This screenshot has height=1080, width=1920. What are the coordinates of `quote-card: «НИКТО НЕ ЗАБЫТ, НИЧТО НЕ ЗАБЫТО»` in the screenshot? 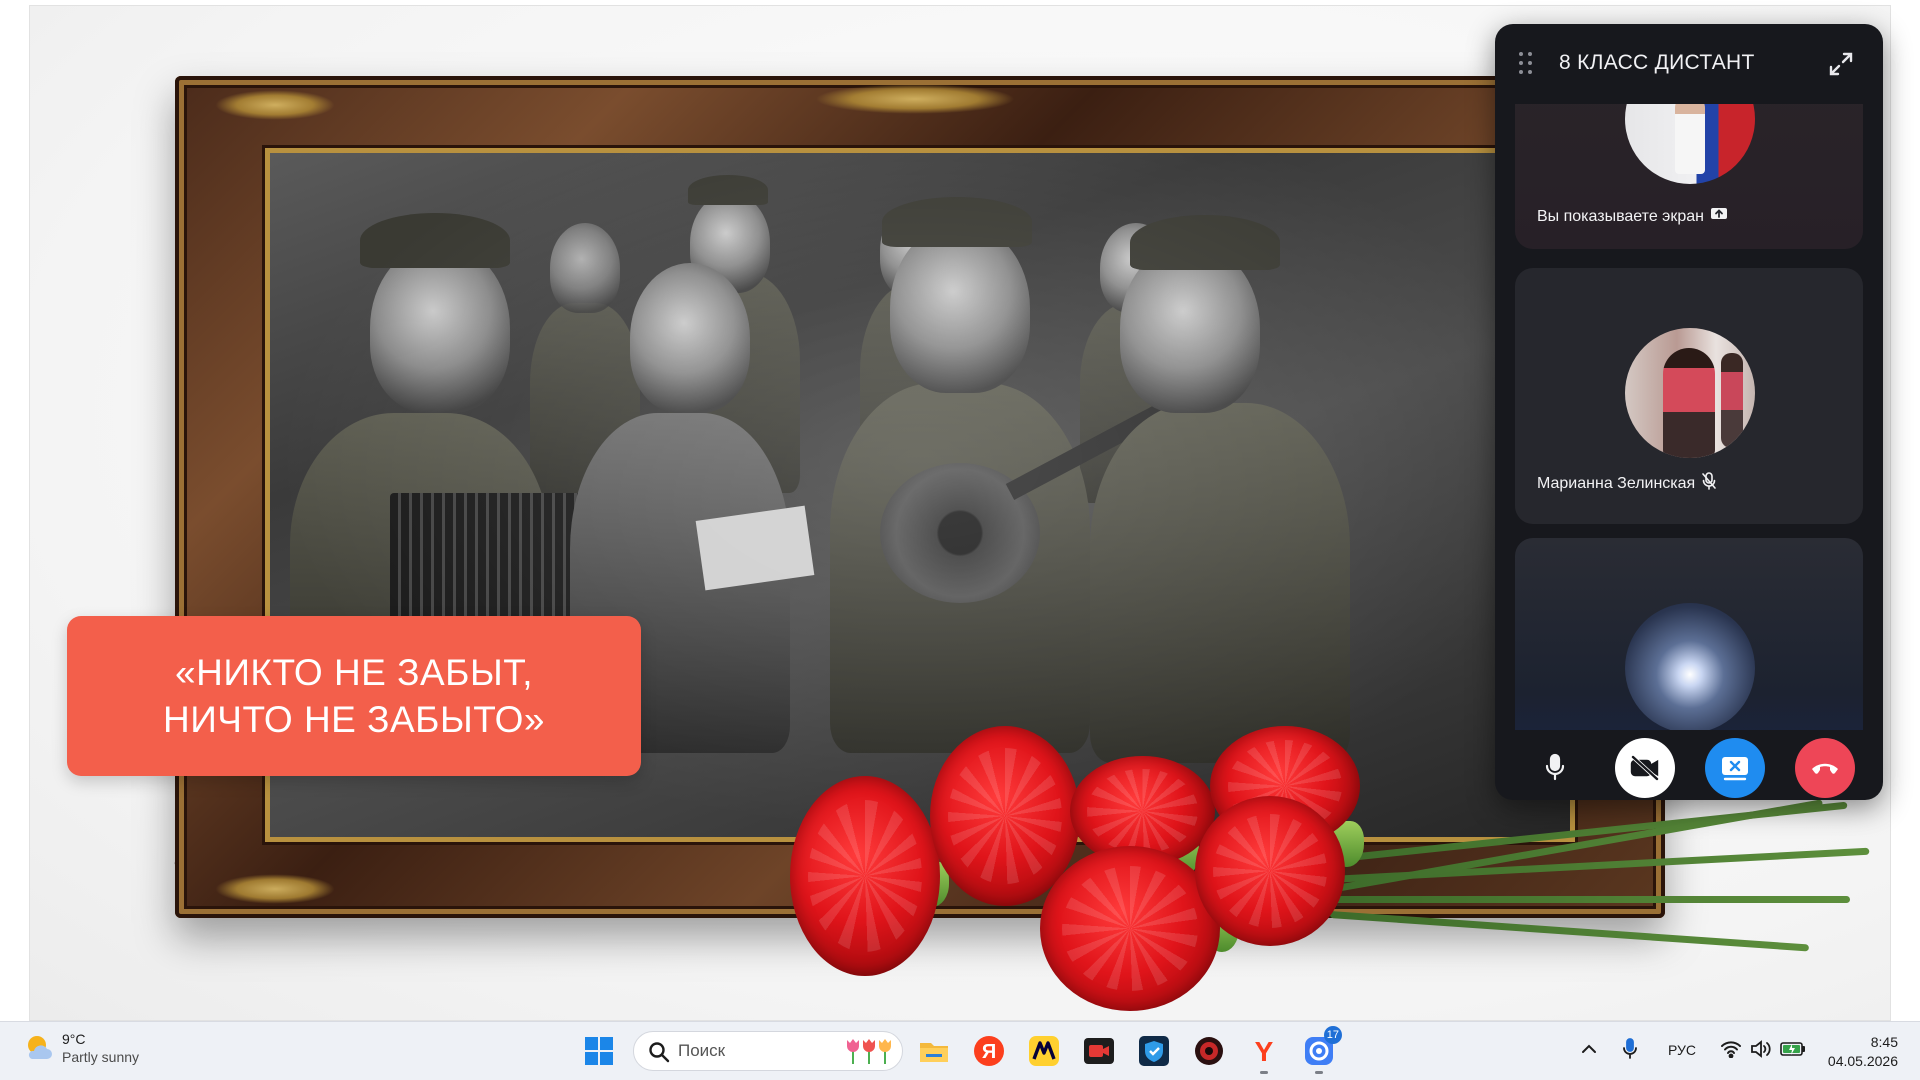 It's located at (354, 696).